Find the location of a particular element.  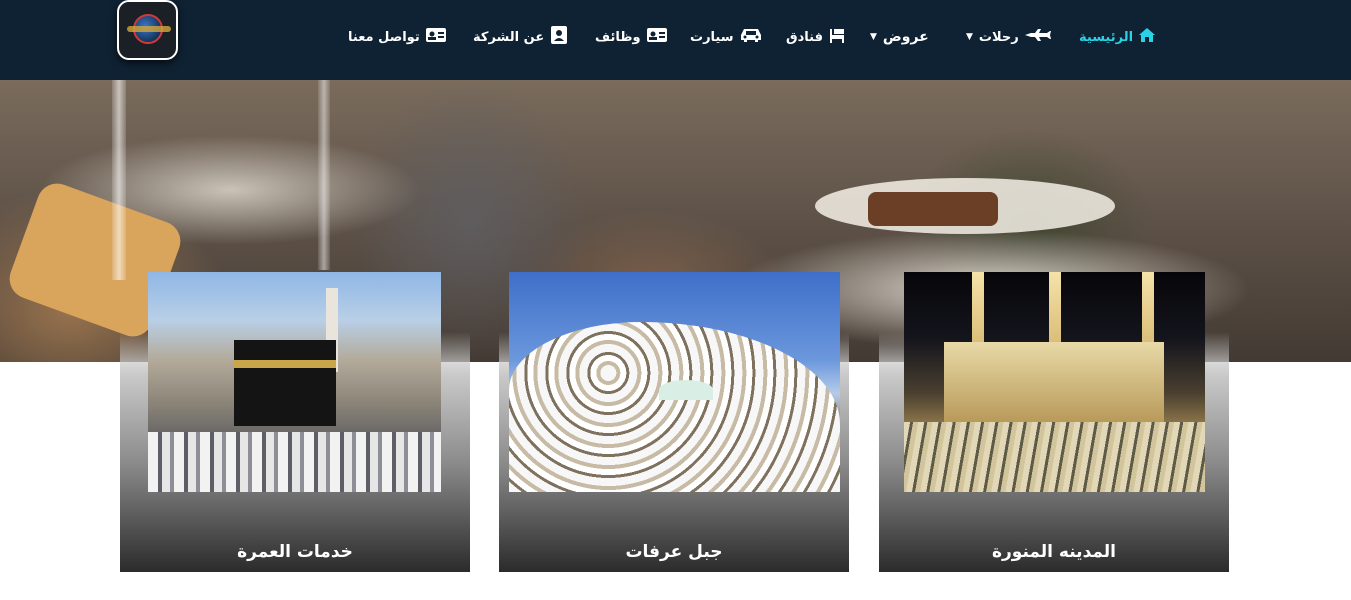

hotel-icon is located at coordinates (837, 37).